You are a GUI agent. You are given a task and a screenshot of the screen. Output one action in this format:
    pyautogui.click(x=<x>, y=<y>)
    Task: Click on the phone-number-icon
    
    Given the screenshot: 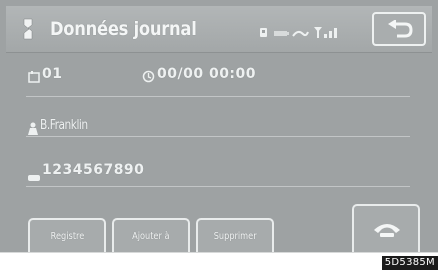 What is the action you would take?
    pyautogui.click(x=34, y=176)
    